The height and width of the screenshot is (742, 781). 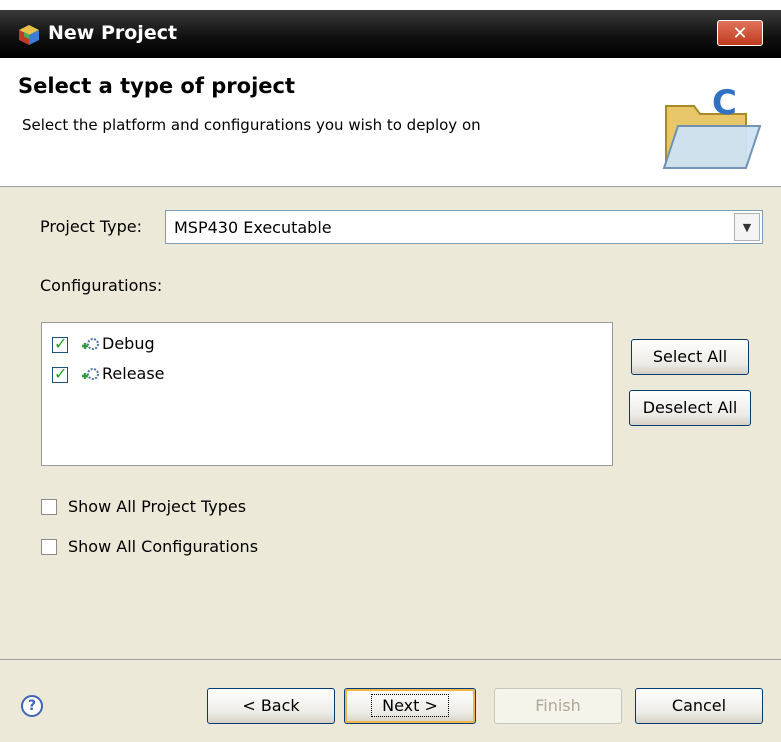 I want to click on show-all-project-types-checkbox, so click(x=49, y=507).